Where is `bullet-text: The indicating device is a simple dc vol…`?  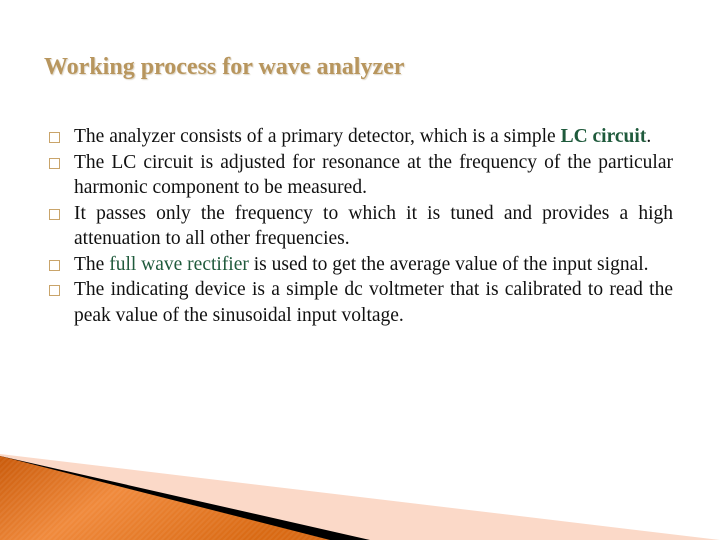 bullet-text: The indicating device is a simple dc vol… is located at coordinates (373, 302).